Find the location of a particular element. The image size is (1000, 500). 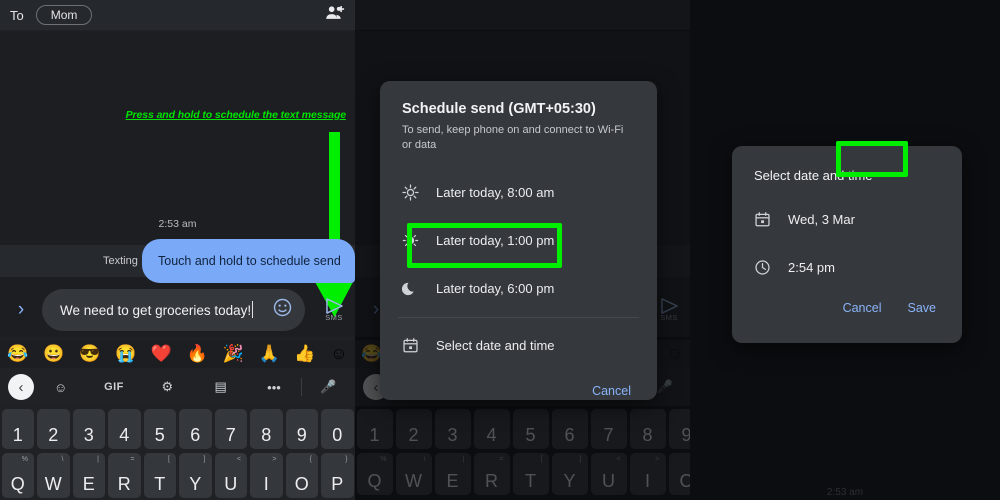

key-label: 8 is located at coordinates (266, 435).